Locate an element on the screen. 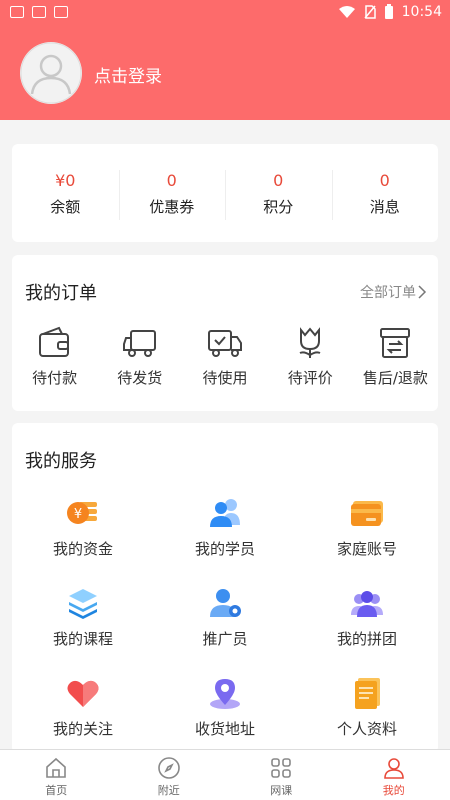  service-funds: ¥ 我的资金 is located at coordinates (83, 528).